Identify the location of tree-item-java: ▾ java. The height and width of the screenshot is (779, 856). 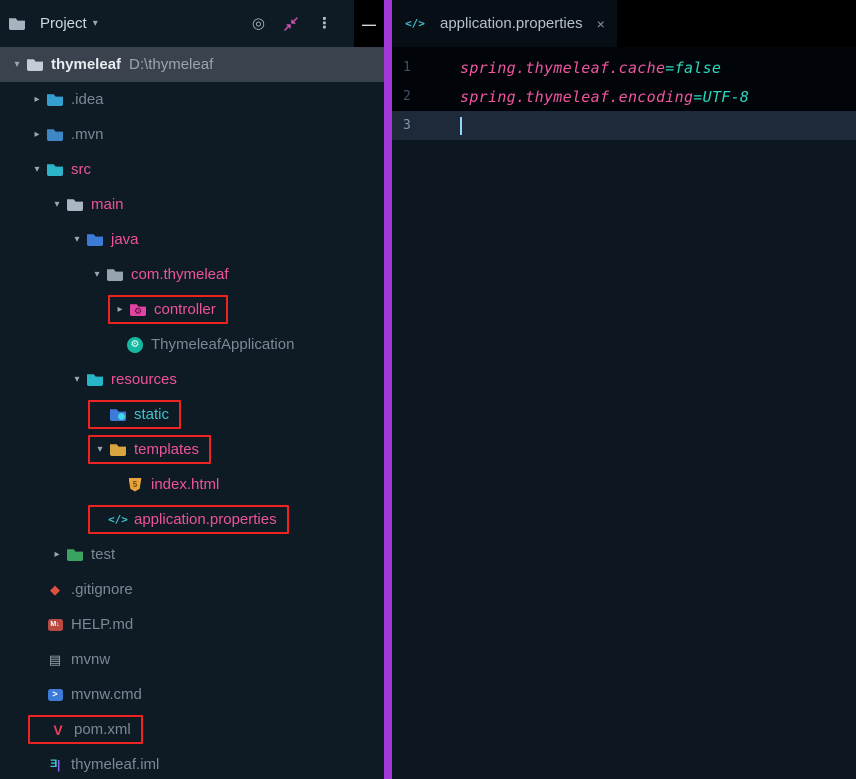
(192, 239).